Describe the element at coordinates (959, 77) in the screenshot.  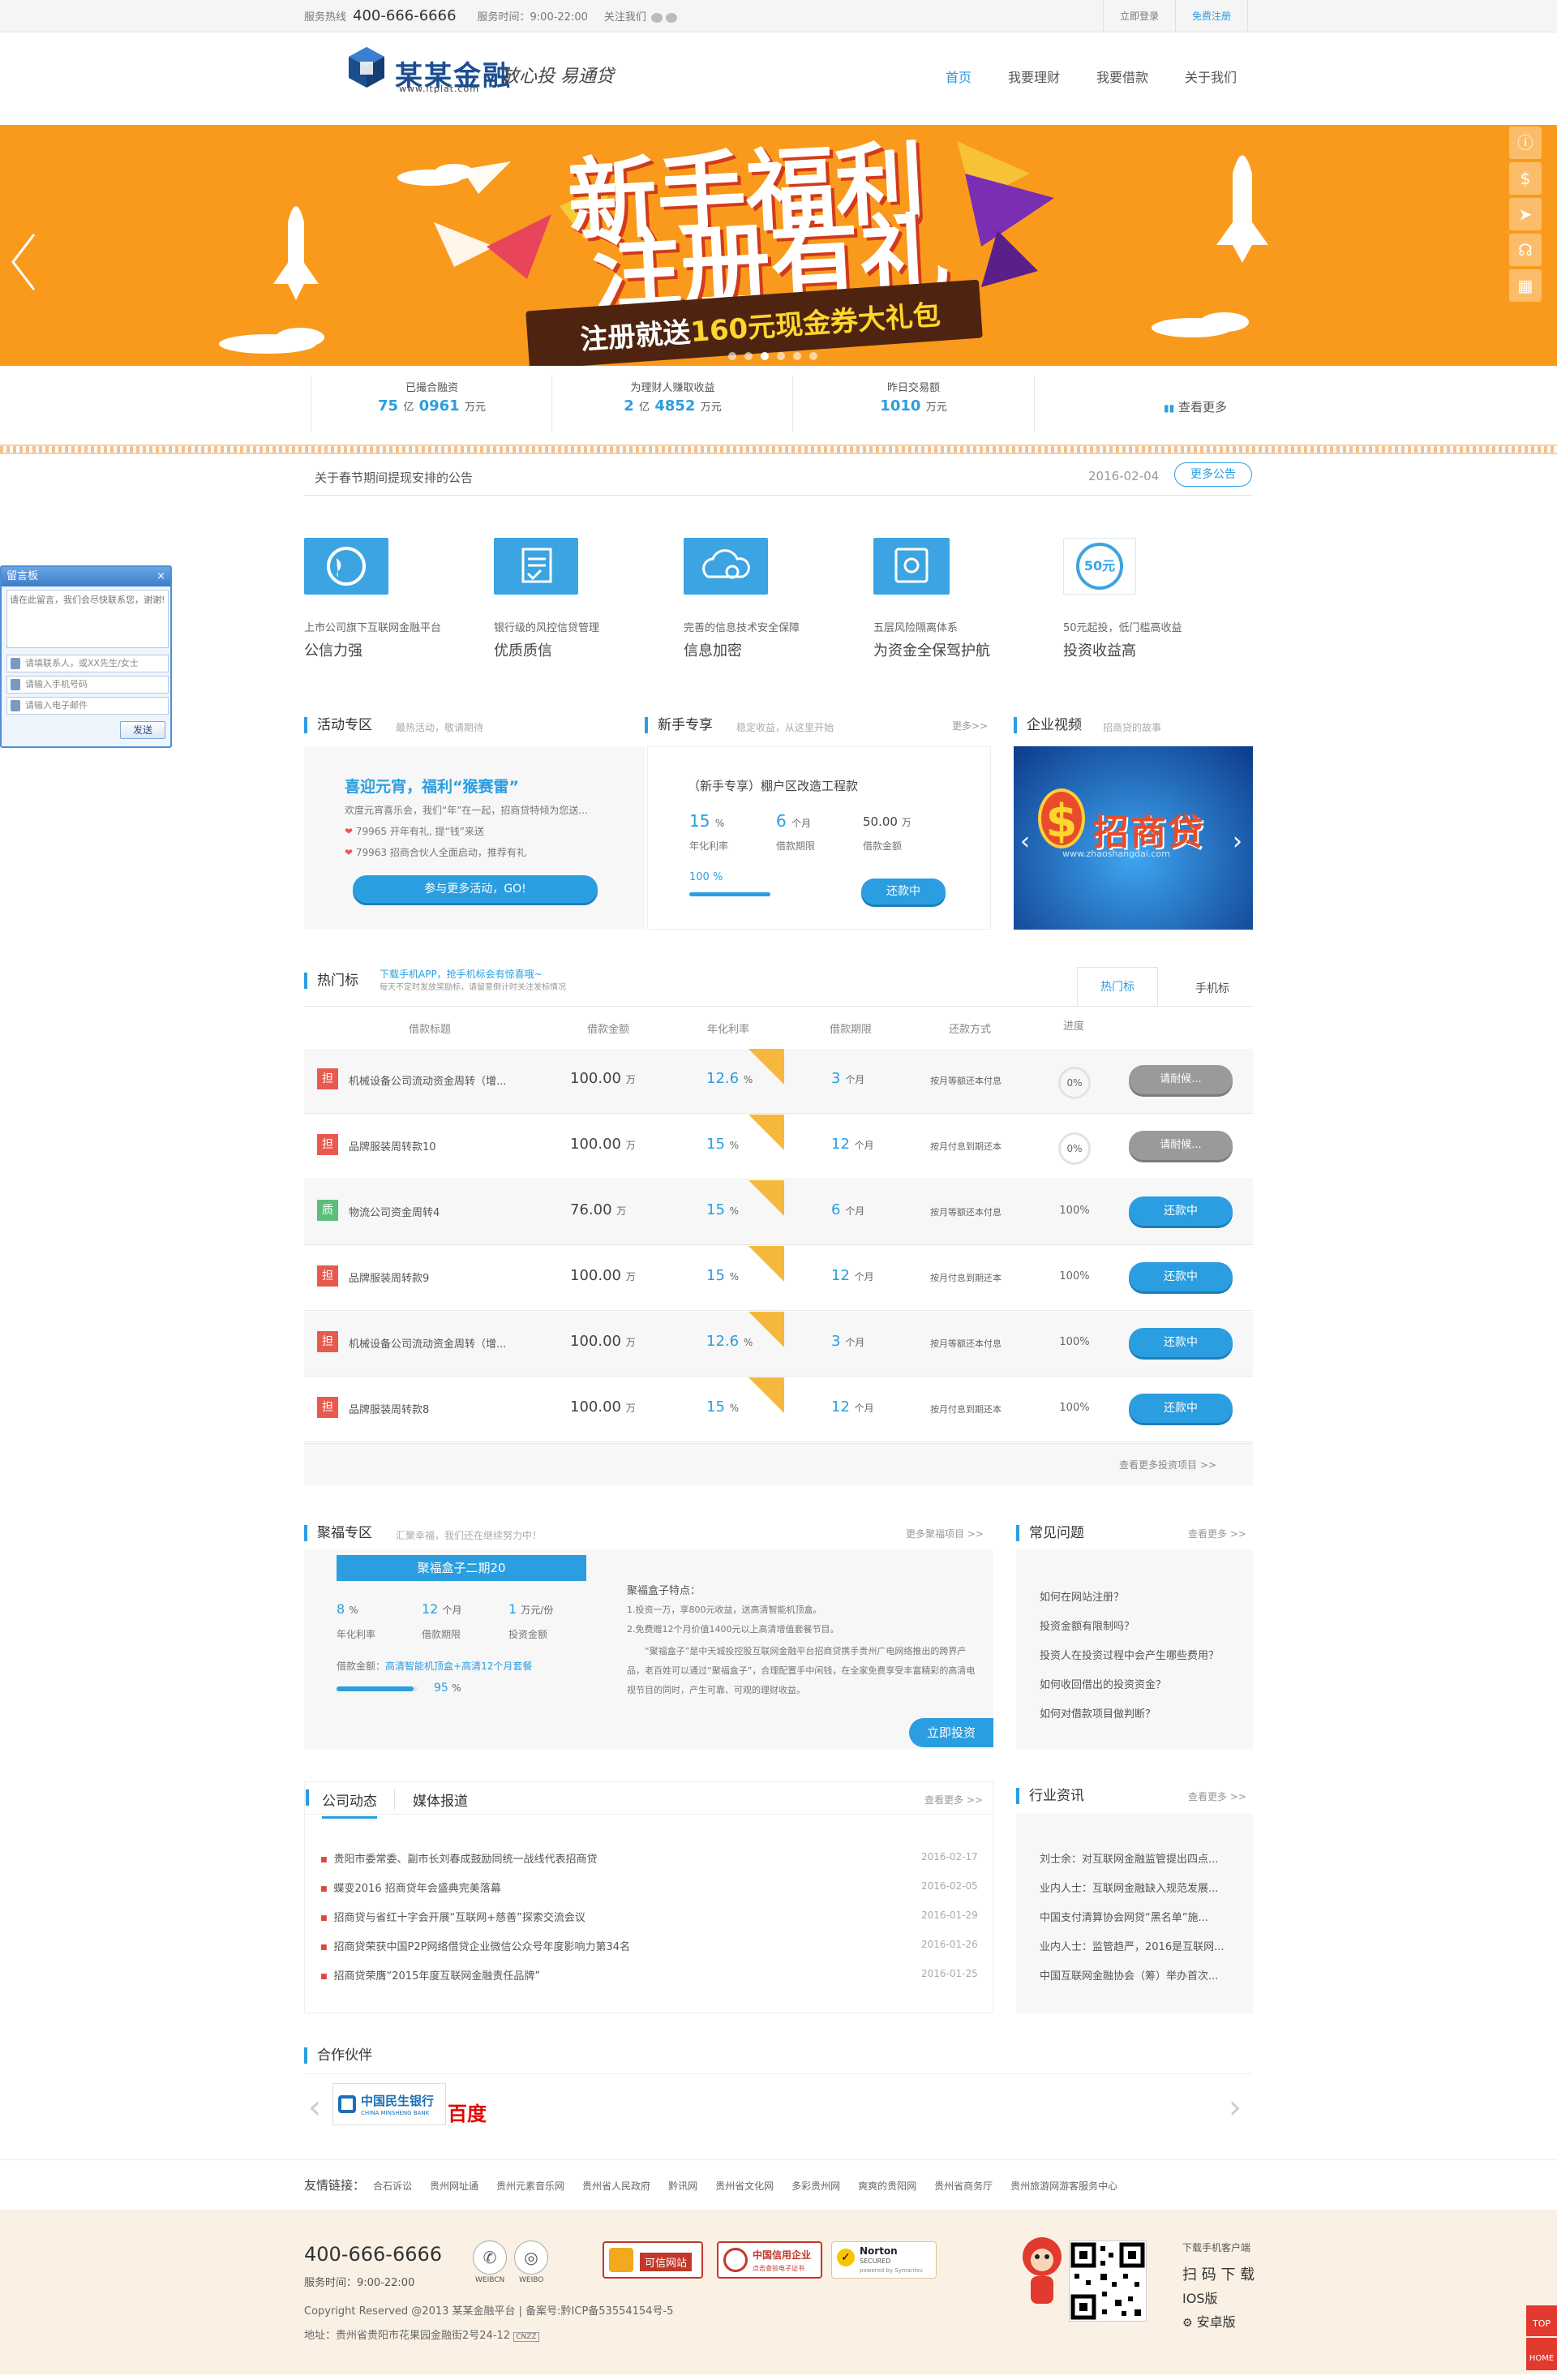
I see `nav-home: 首页` at that location.